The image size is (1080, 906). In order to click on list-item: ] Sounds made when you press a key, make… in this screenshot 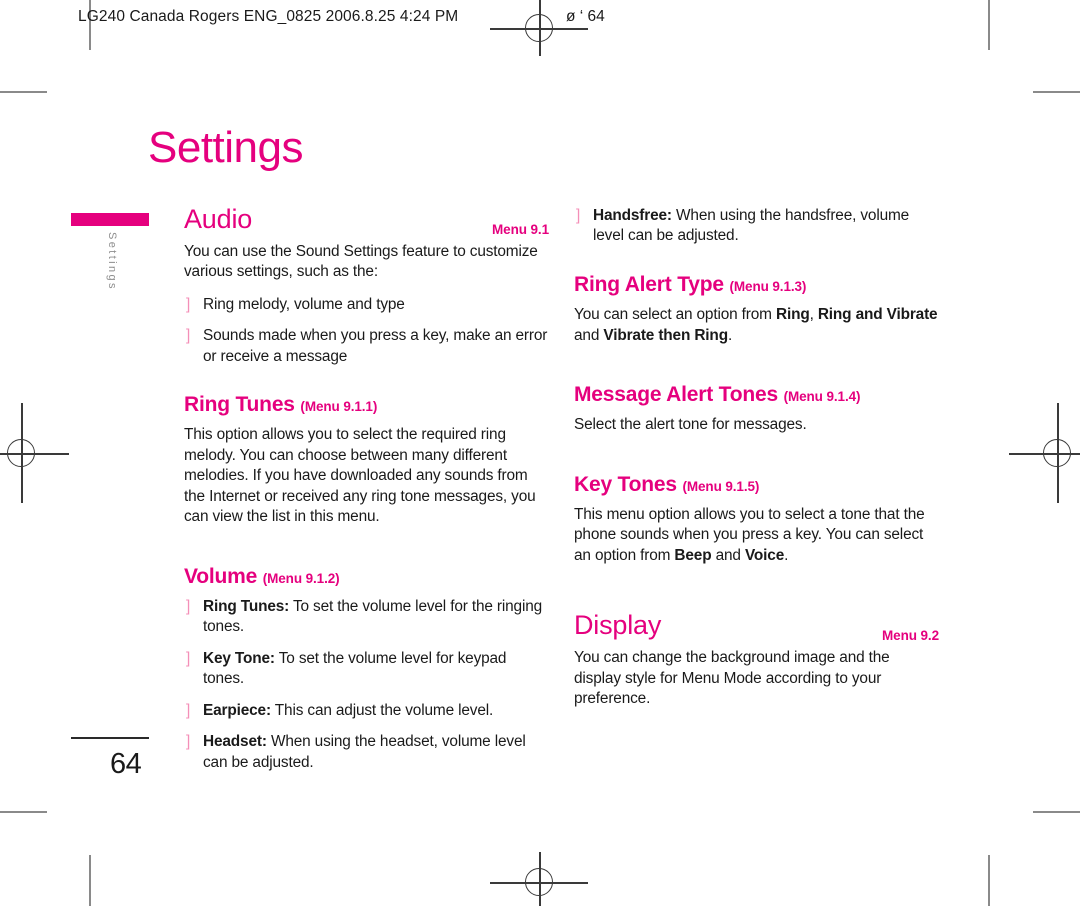, I will do `click(366, 346)`.